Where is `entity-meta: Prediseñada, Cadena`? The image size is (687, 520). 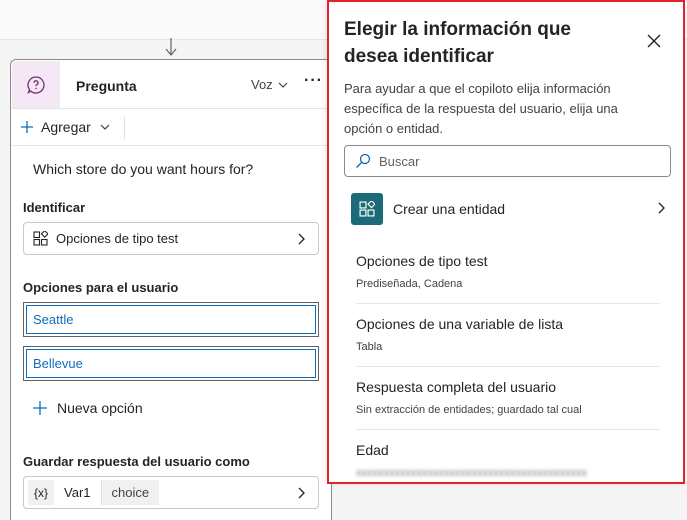
entity-meta: Prediseñada, Cadena is located at coordinates (409, 284).